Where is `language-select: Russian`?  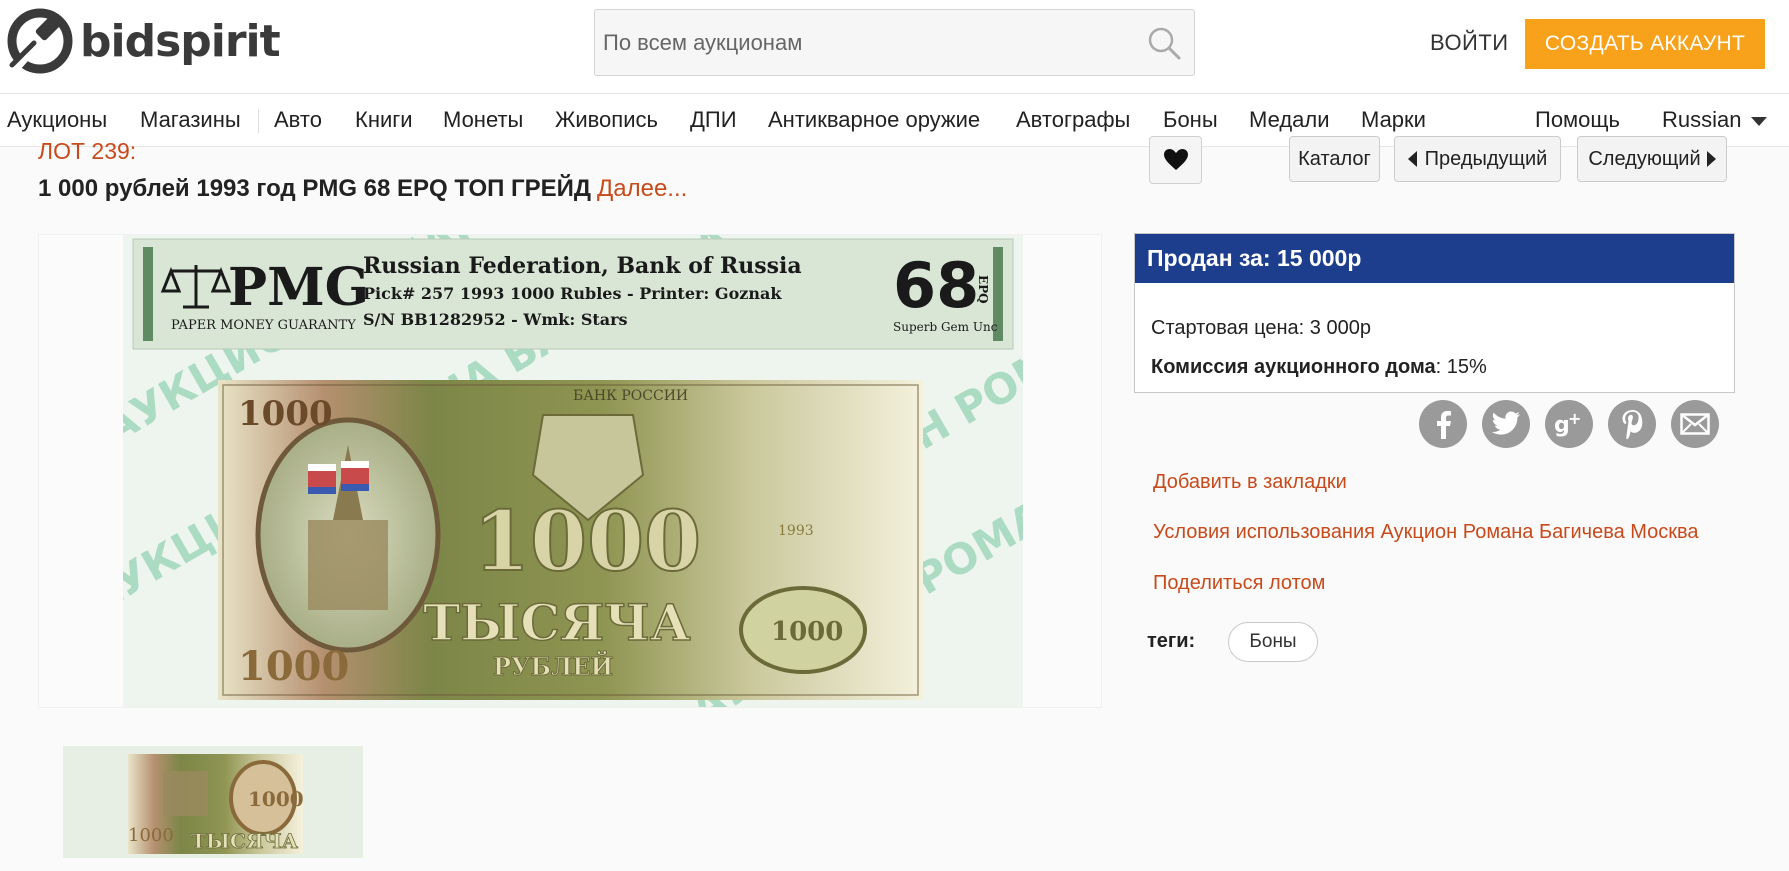 language-select: Russian is located at coordinates (1715, 120).